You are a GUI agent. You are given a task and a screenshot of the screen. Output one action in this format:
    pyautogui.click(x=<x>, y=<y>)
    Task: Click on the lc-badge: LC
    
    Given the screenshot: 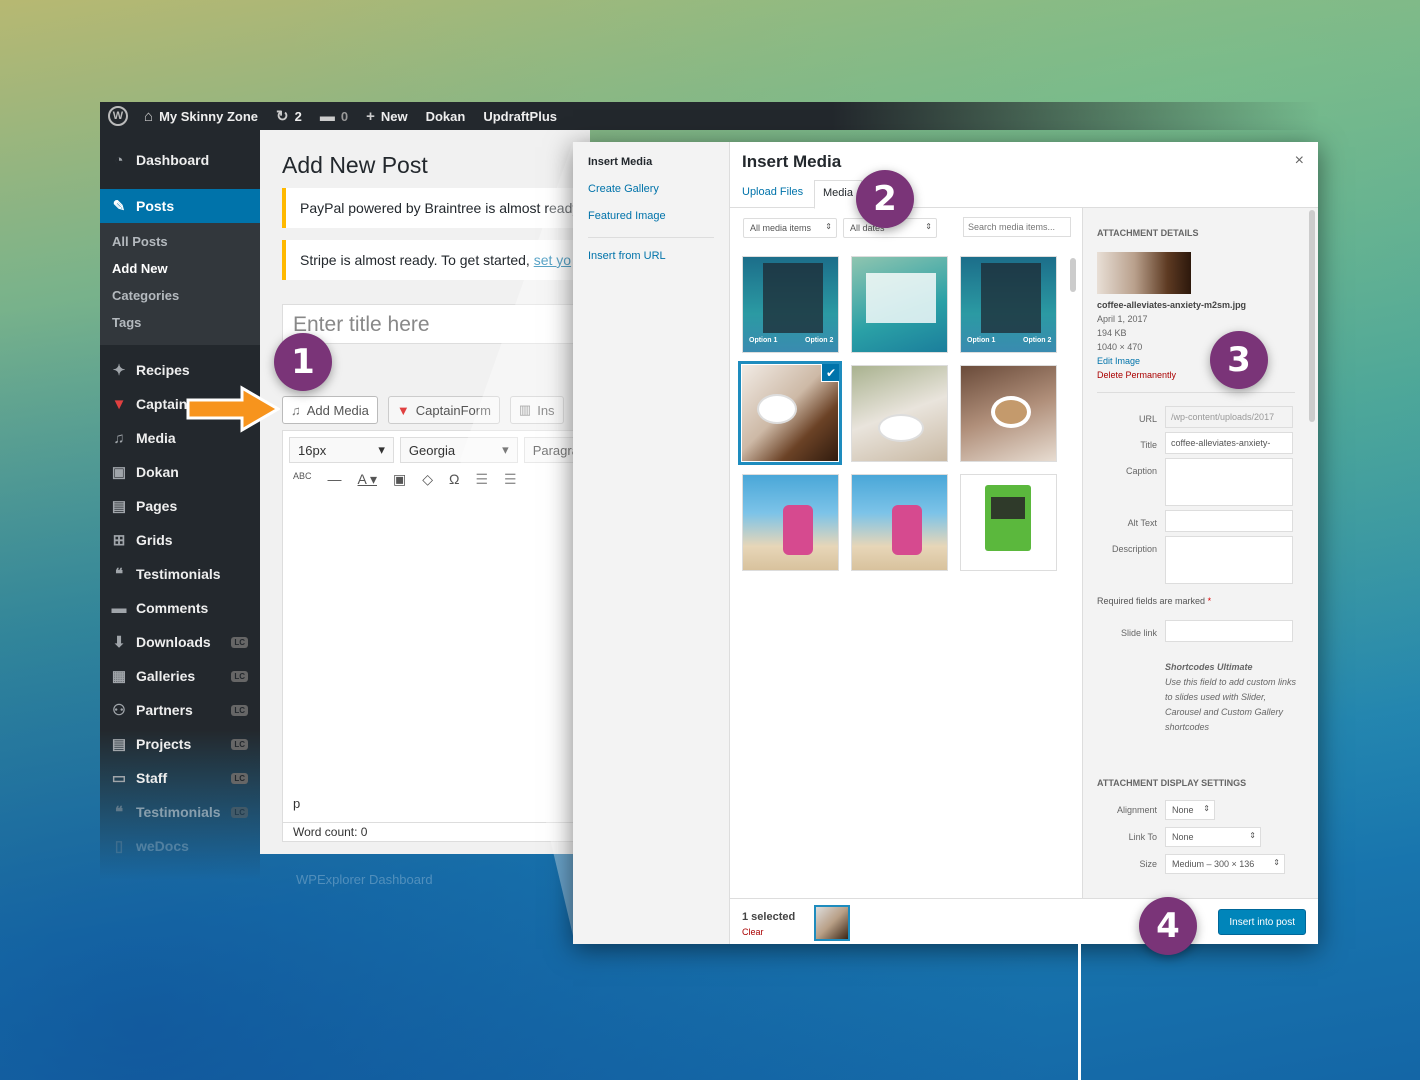 What is the action you would take?
    pyautogui.click(x=239, y=812)
    